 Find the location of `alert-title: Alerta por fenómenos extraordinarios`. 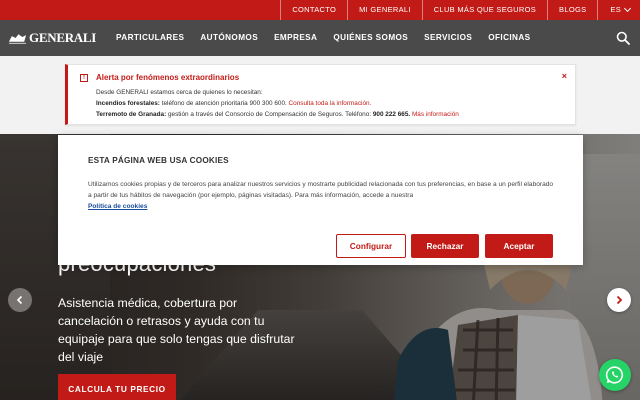

alert-title: Alerta por fenómenos extraordinarios is located at coordinates (168, 77).